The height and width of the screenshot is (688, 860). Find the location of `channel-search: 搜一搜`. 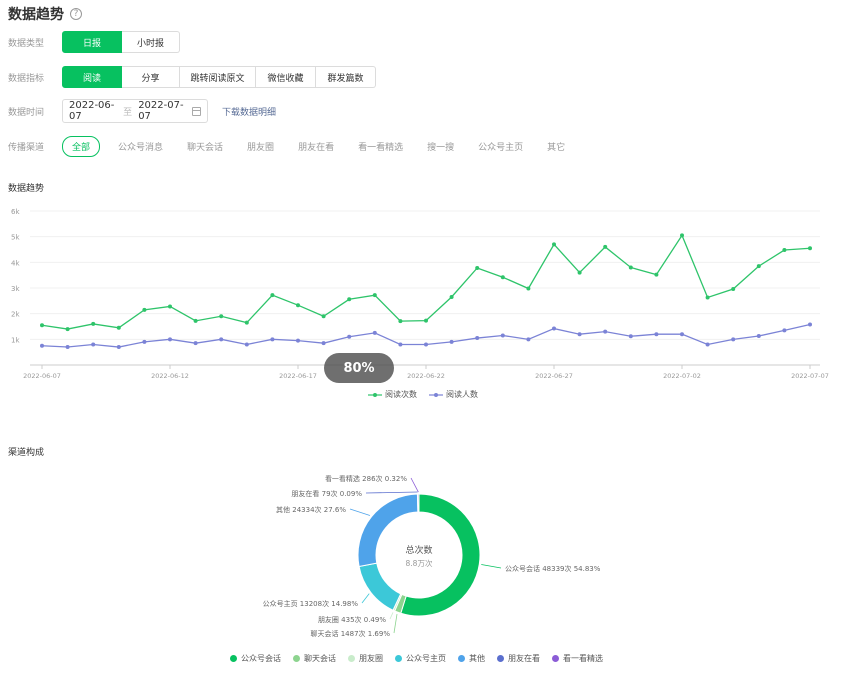

channel-search: 搜一搜 is located at coordinates (440, 146).